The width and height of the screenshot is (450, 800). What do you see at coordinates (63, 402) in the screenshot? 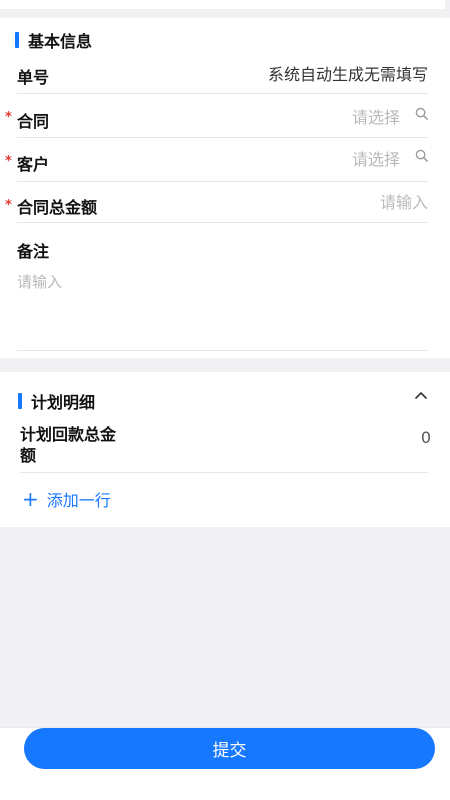
I see `section-title: 计划明细` at bounding box center [63, 402].